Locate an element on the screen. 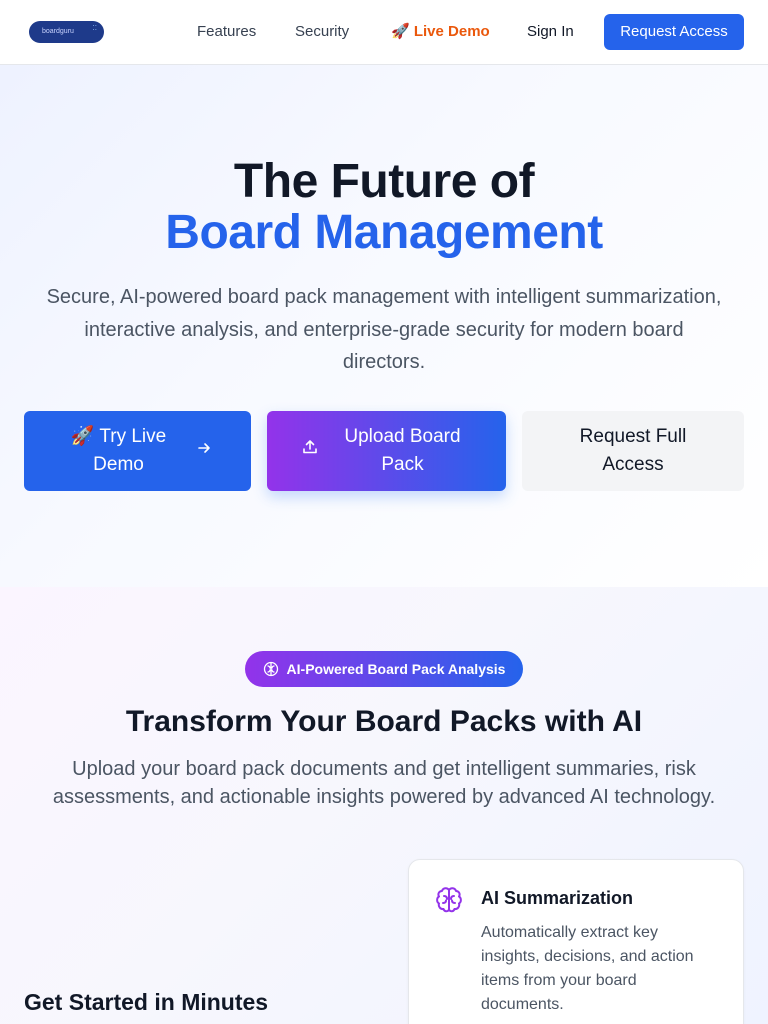  ai-analysis-badge: AI-Powered Board Pack Analysis is located at coordinates (384, 669).